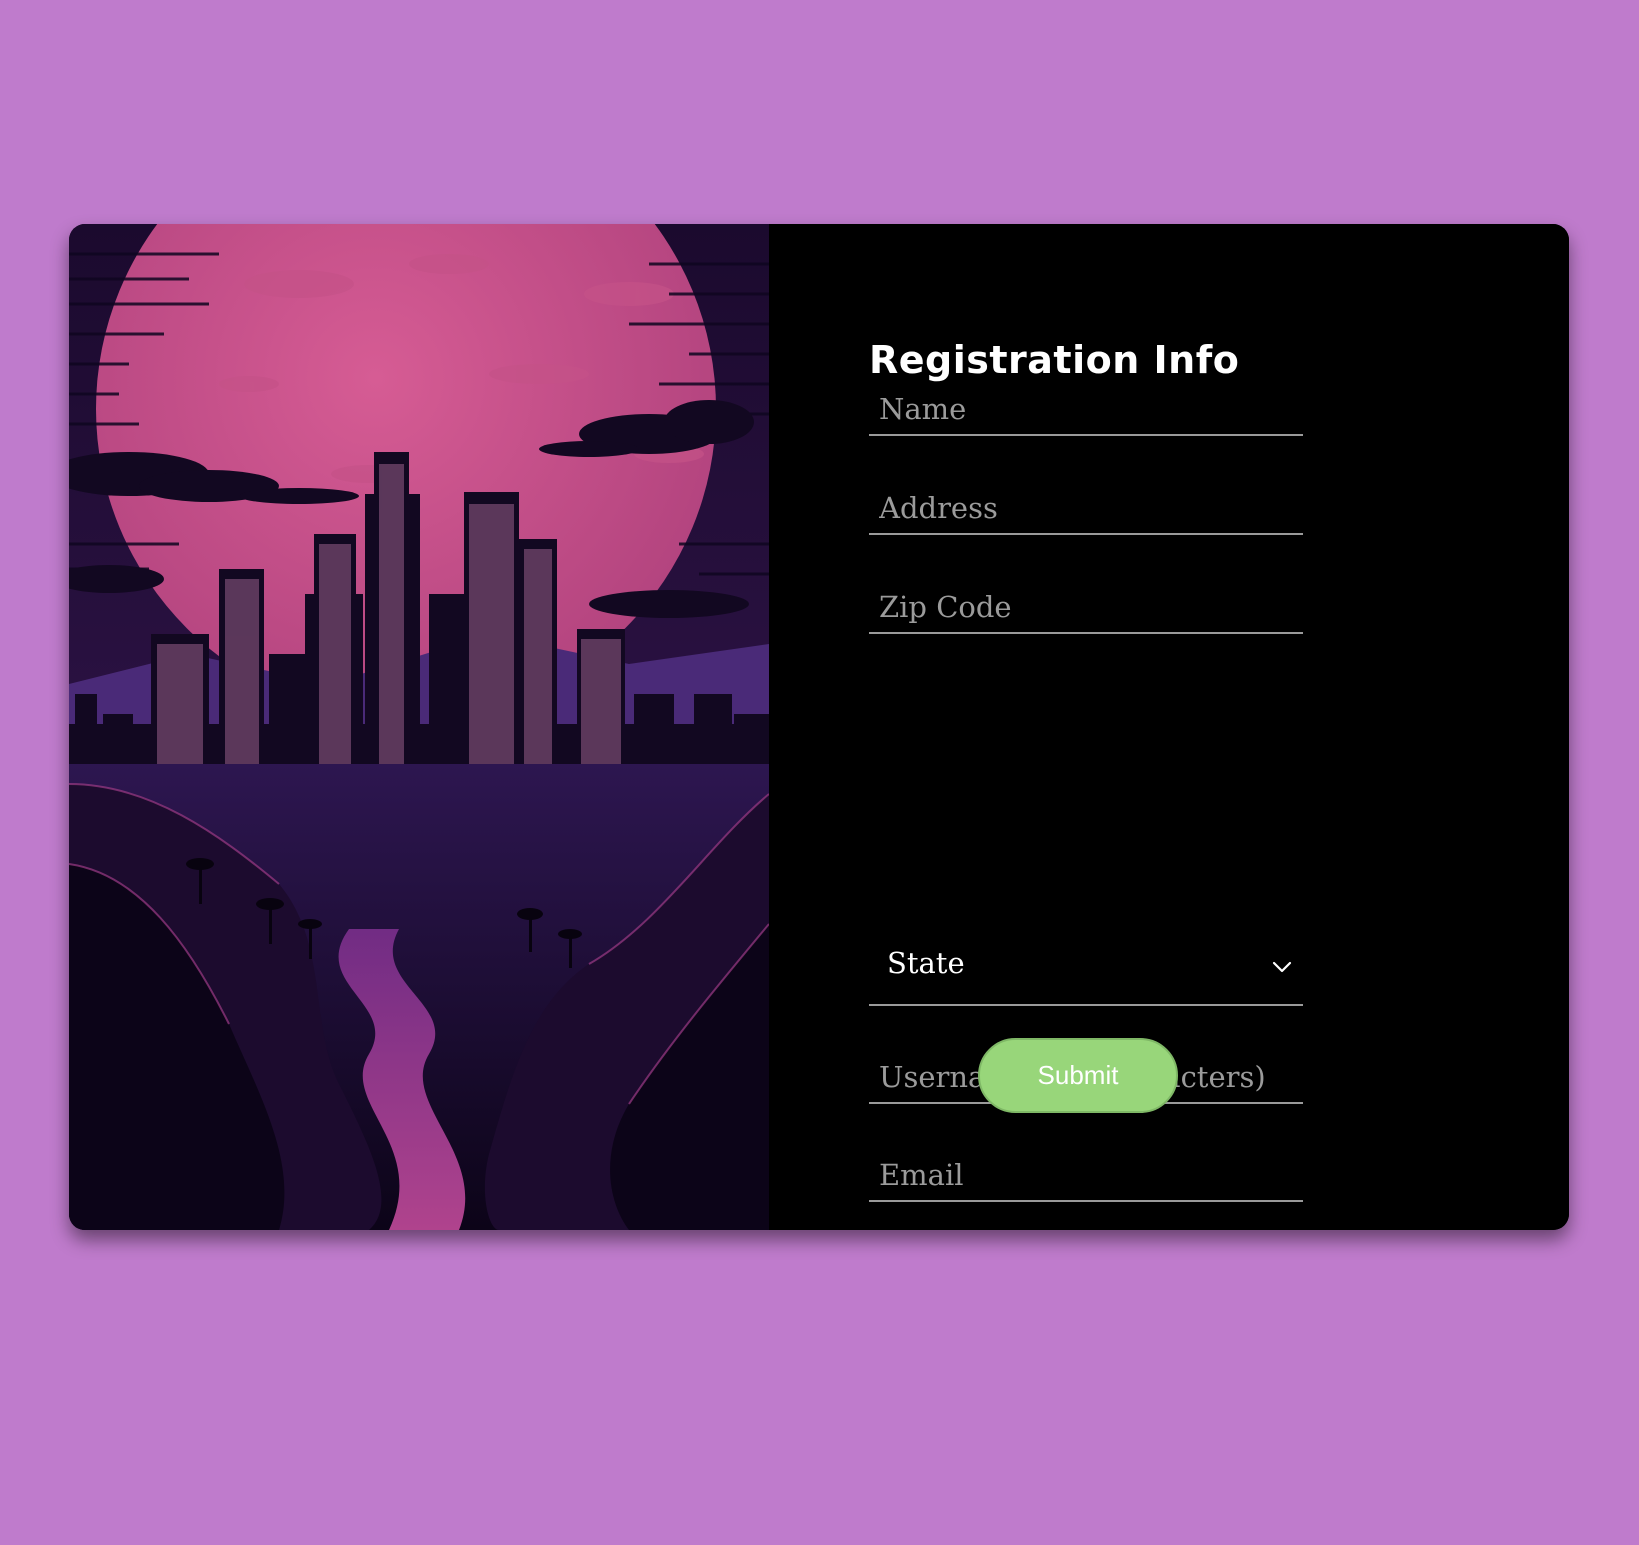 The height and width of the screenshot is (1545, 1639). I want to click on chevron-down-icon, so click(1282, 967).